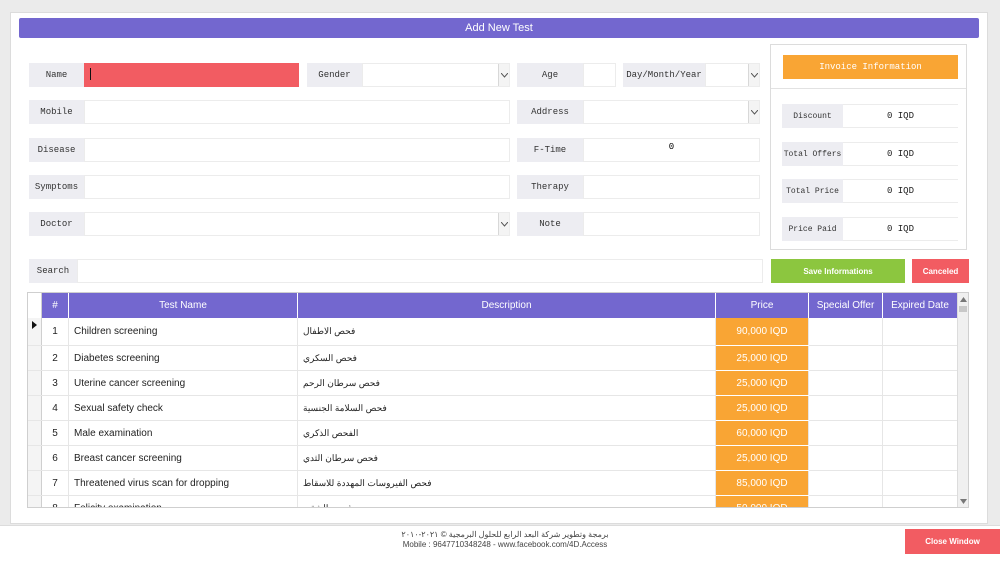 This screenshot has width=1000, height=562. I want to click on cell-price: 90,000 IQD, so click(762, 332).